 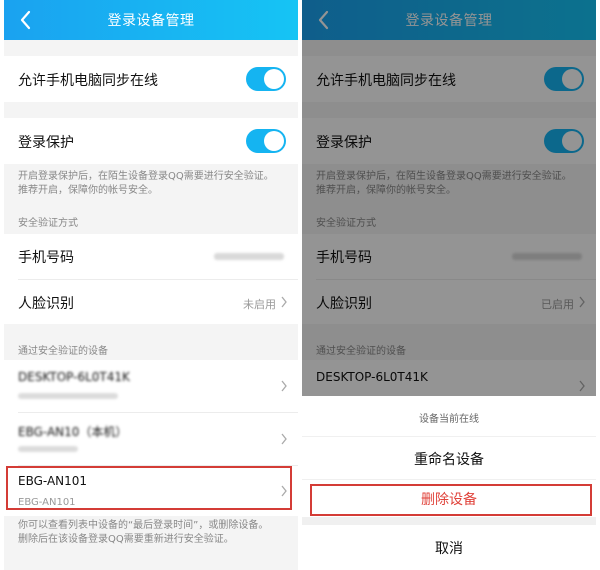 What do you see at coordinates (449, 459) in the screenshot?
I see `rename-device-button: 重命名设备` at bounding box center [449, 459].